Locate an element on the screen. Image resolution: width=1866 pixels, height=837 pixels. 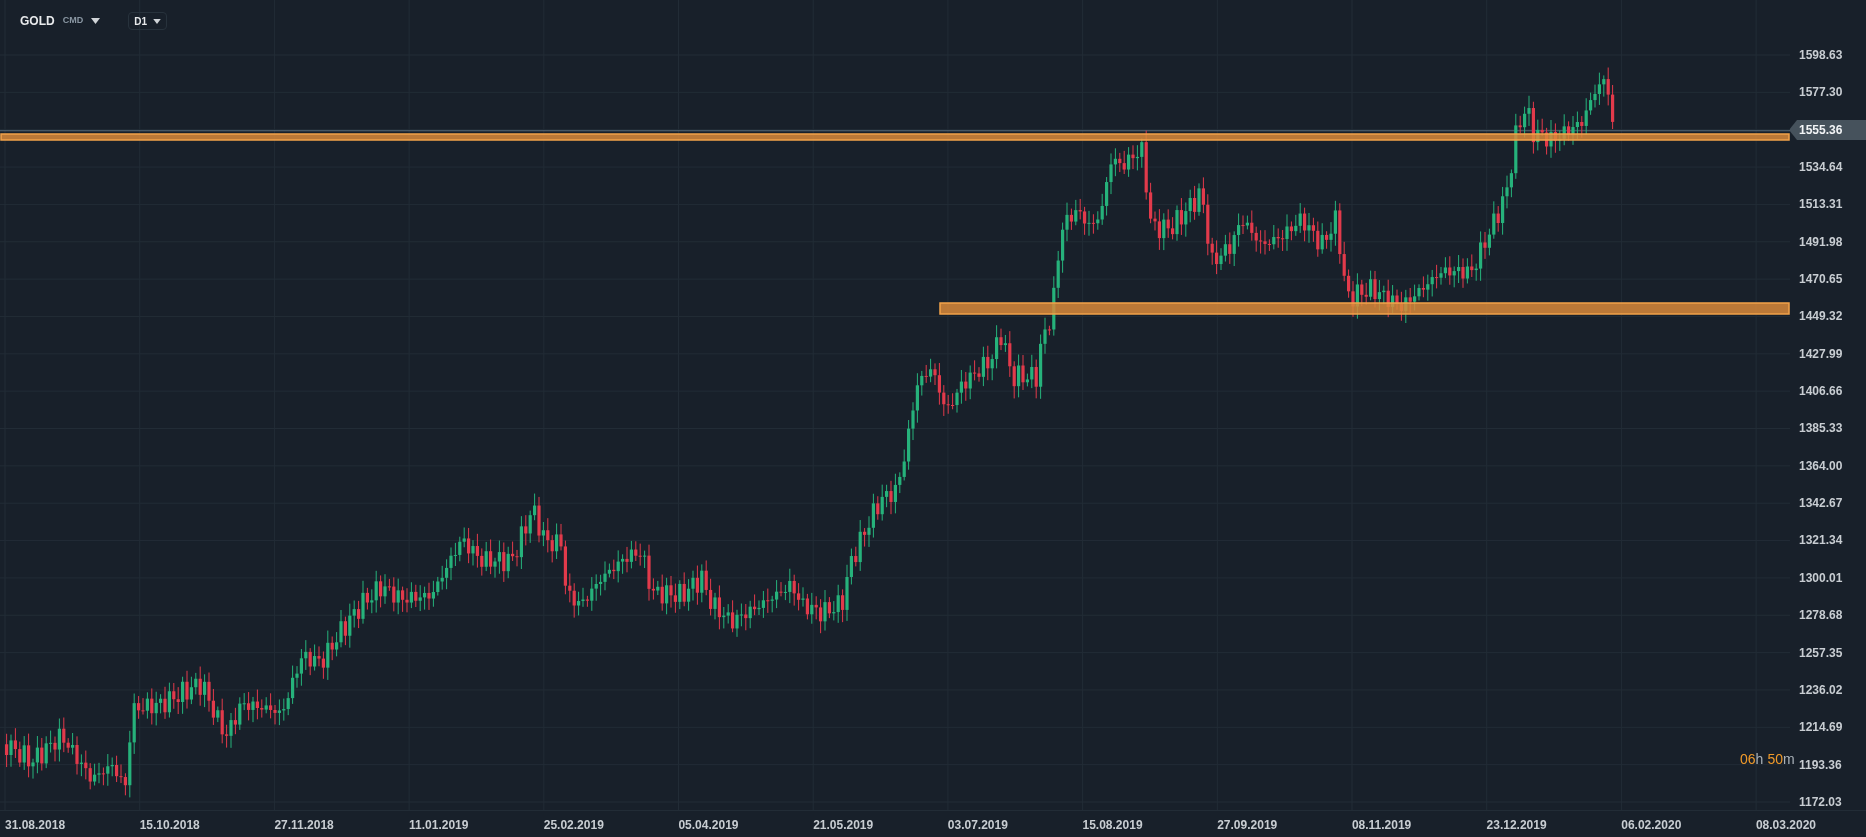
date-axis-label: 27.09.2019 is located at coordinates (1247, 825).